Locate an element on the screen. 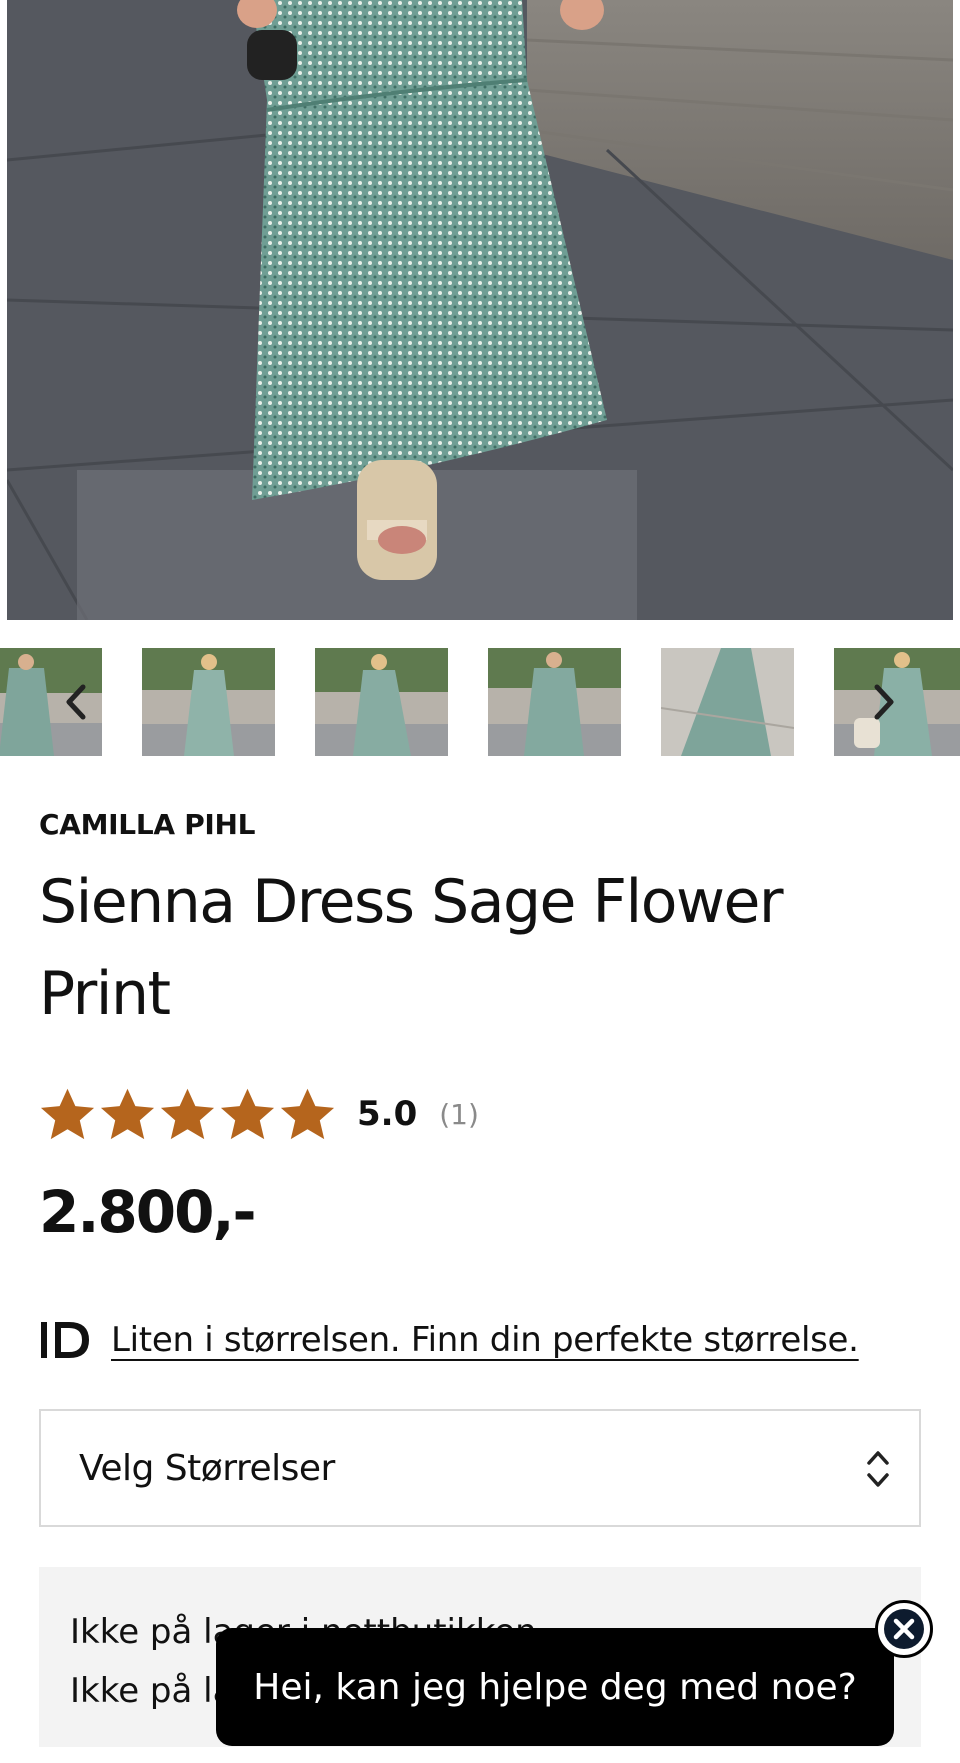 The width and height of the screenshot is (960, 1763). close-icon is located at coordinates (904, 1629).